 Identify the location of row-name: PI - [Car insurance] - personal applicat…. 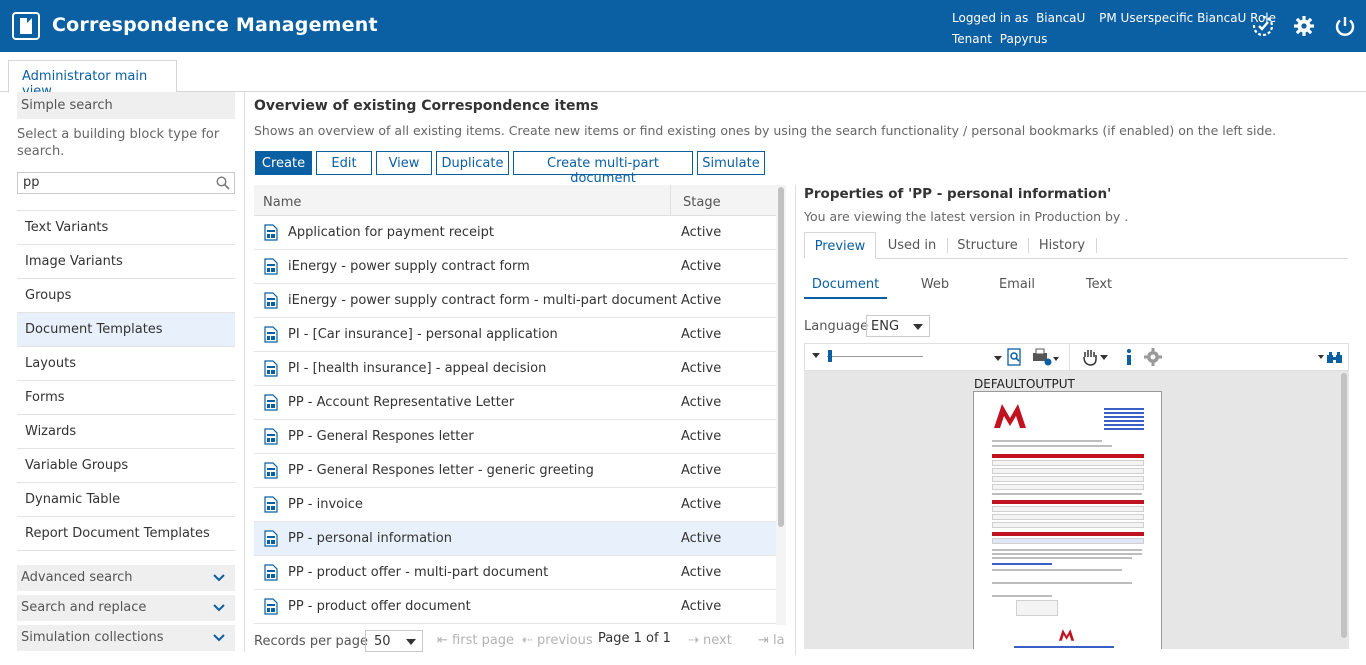
(423, 334).